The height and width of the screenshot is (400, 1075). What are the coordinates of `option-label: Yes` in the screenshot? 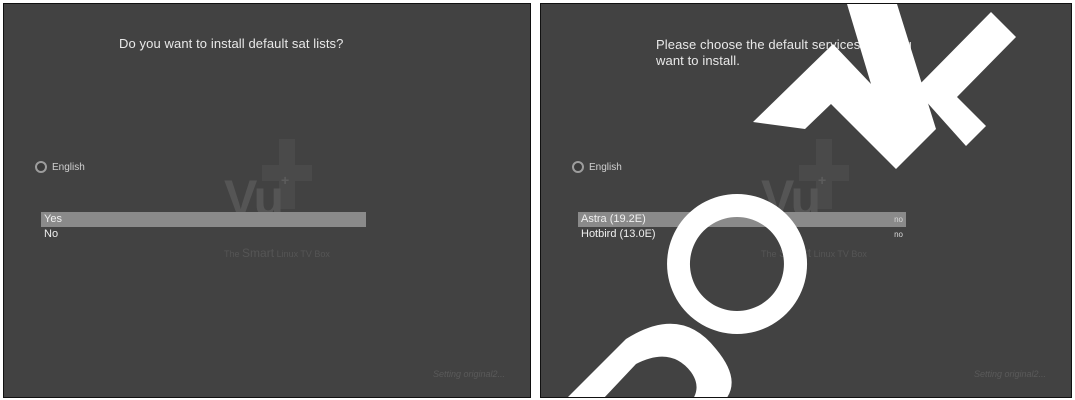 It's located at (53, 219).